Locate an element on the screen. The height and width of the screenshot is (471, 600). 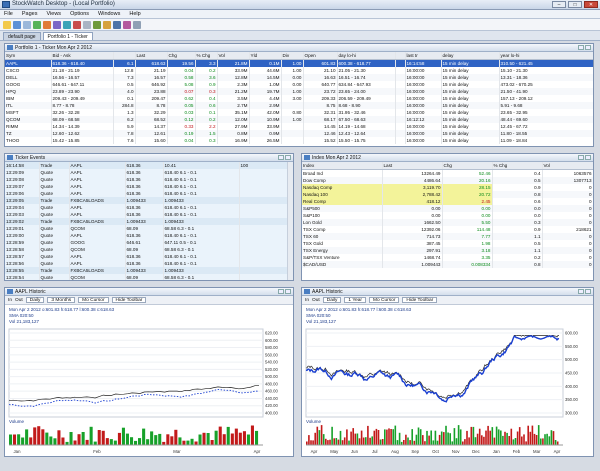
refresh-icon is located at coordinates (97, 24).